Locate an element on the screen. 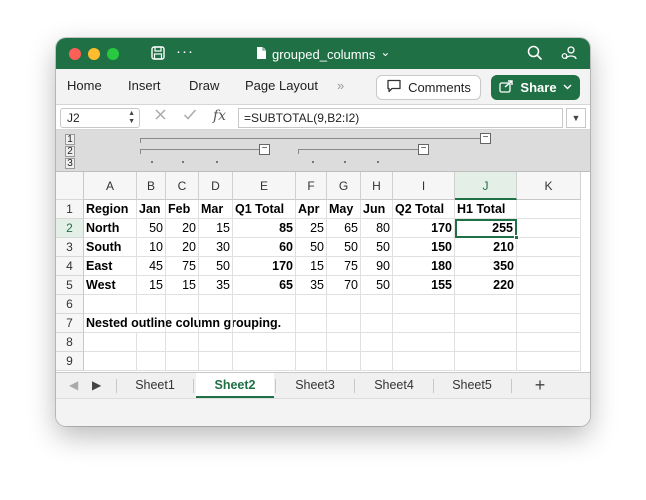  account-share-icon is located at coordinates (568, 56).